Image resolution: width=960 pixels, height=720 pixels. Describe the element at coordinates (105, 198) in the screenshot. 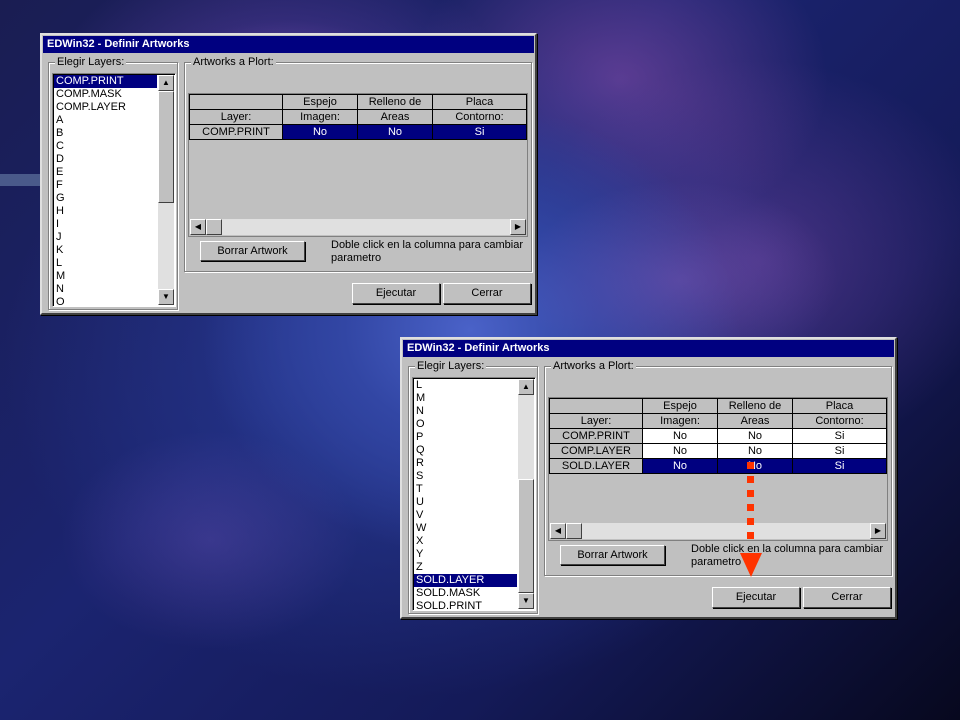

I see `layer-list-item: G` at that location.